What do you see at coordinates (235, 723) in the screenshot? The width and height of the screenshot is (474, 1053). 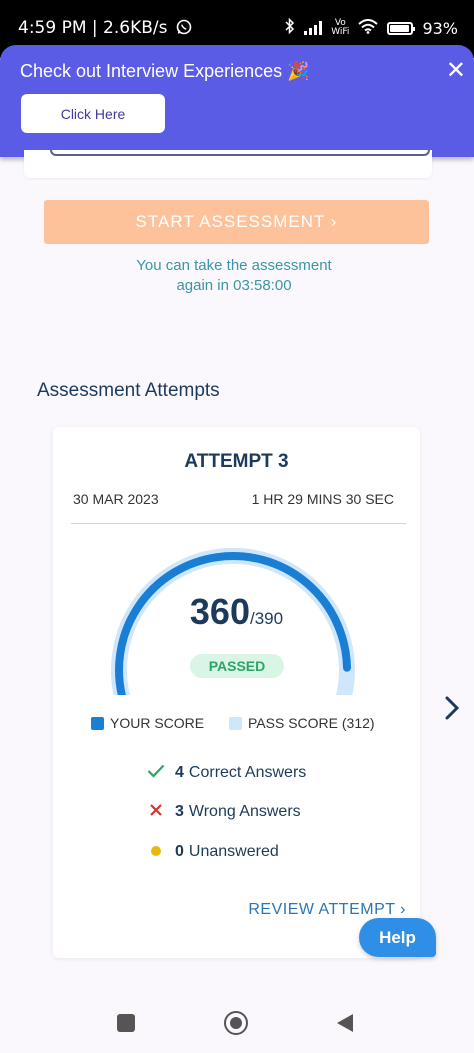 I see `pass-score-swatch` at bounding box center [235, 723].